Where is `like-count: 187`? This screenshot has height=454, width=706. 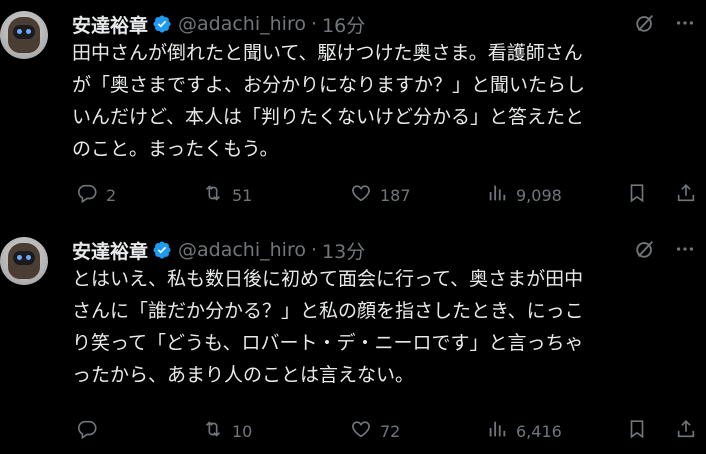 like-count: 187 is located at coordinates (395, 195).